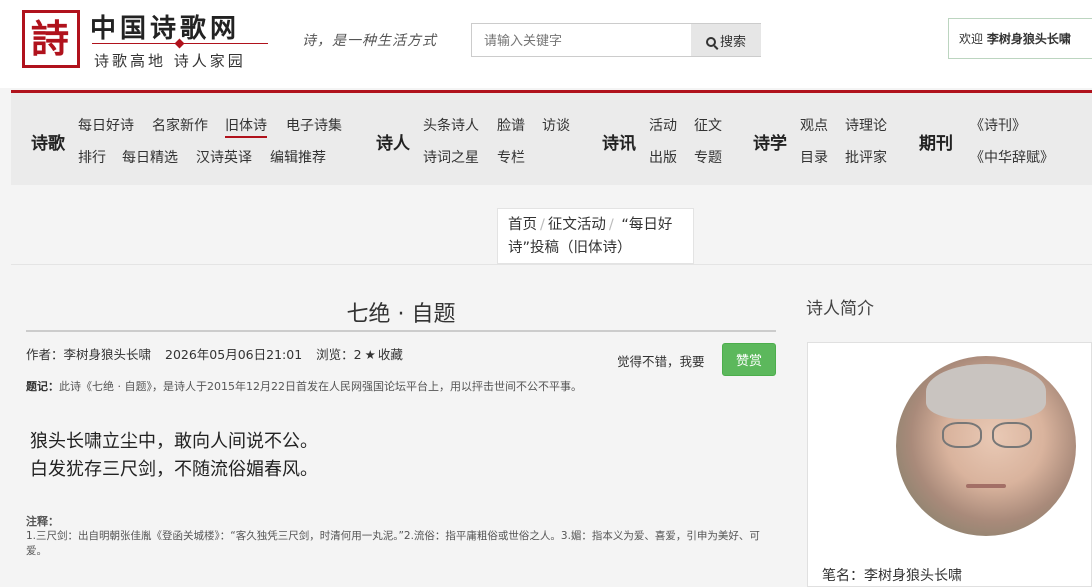  What do you see at coordinates (732, 41) in the screenshot?
I see `search-button-label: 搜索` at bounding box center [732, 41].